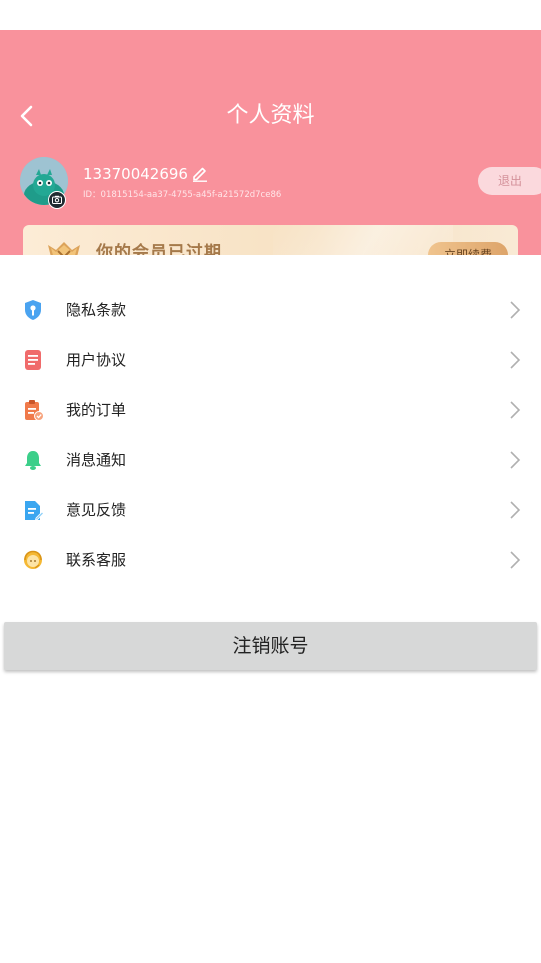  I want to click on menu-label: 消息通知, so click(96, 460).